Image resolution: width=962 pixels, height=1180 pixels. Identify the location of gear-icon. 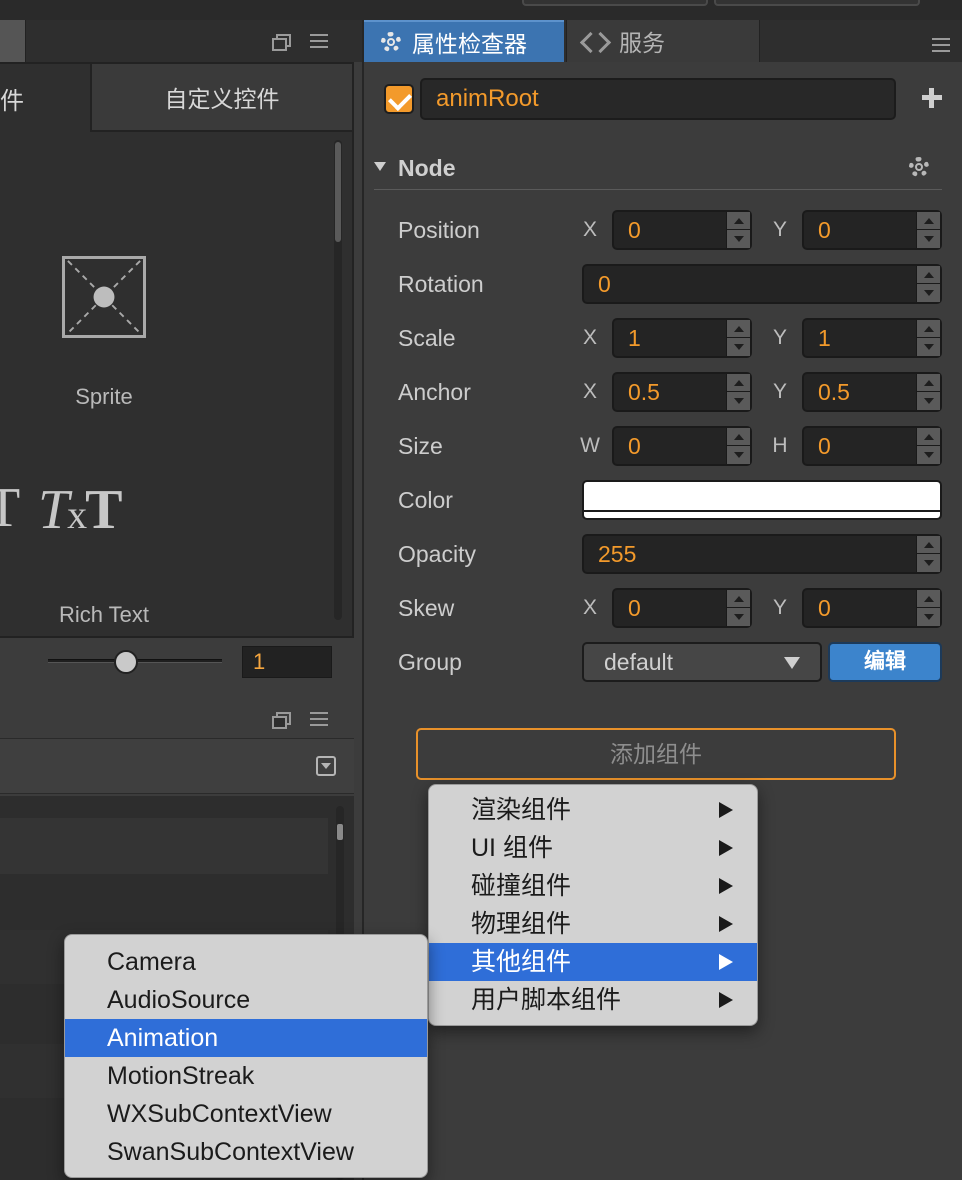
(391, 42).